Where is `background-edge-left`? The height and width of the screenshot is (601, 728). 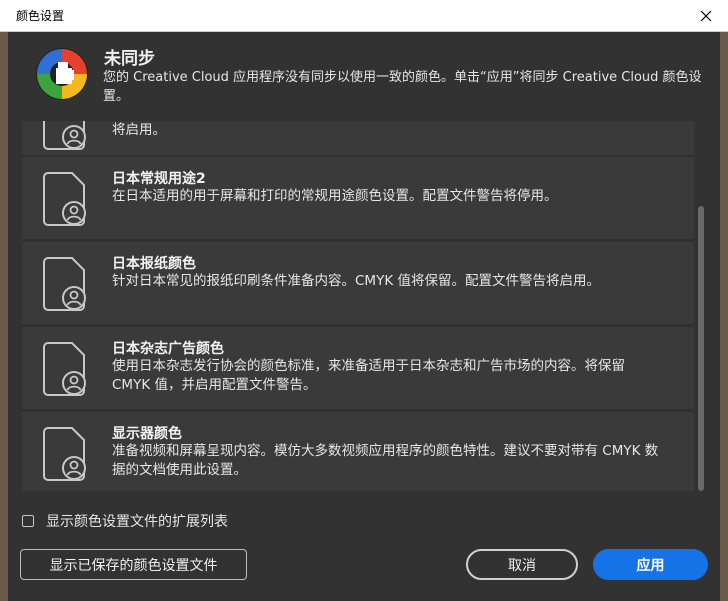 background-edge-left is located at coordinates (4, 316).